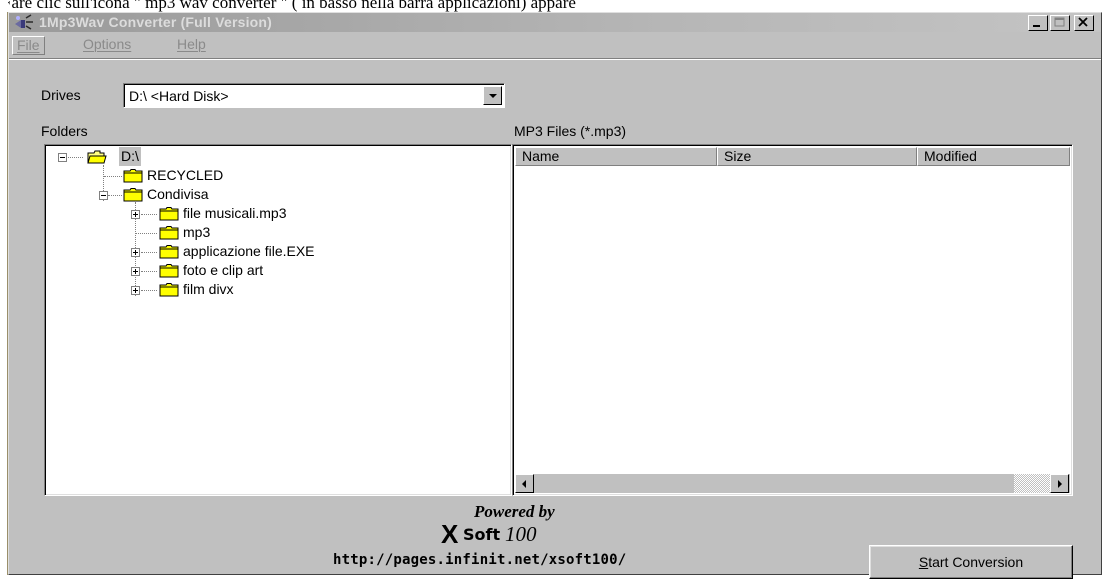 The height and width of the screenshot is (579, 1103). I want to click on logo-soft: Soft, so click(482, 534).